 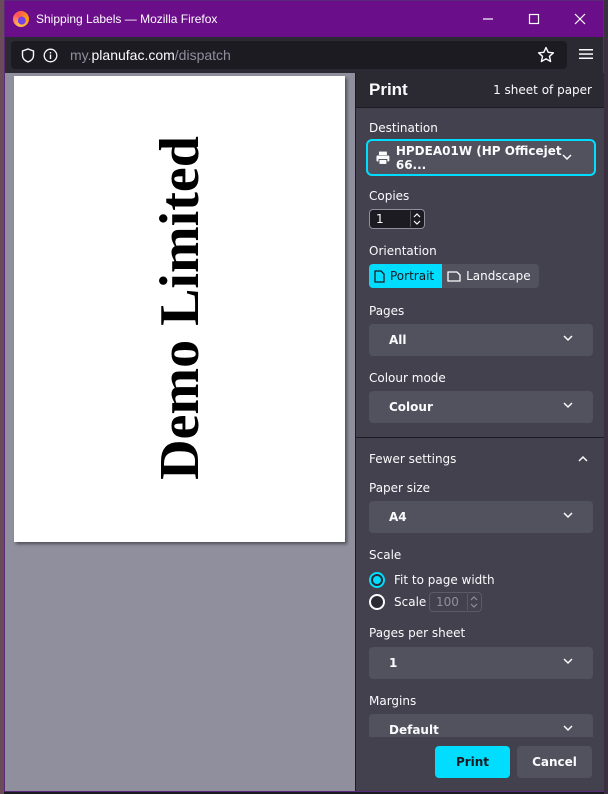 What do you see at coordinates (304, 19) in the screenshot?
I see `title-bar: Shipping Labels — Mozilla Firefox` at bounding box center [304, 19].